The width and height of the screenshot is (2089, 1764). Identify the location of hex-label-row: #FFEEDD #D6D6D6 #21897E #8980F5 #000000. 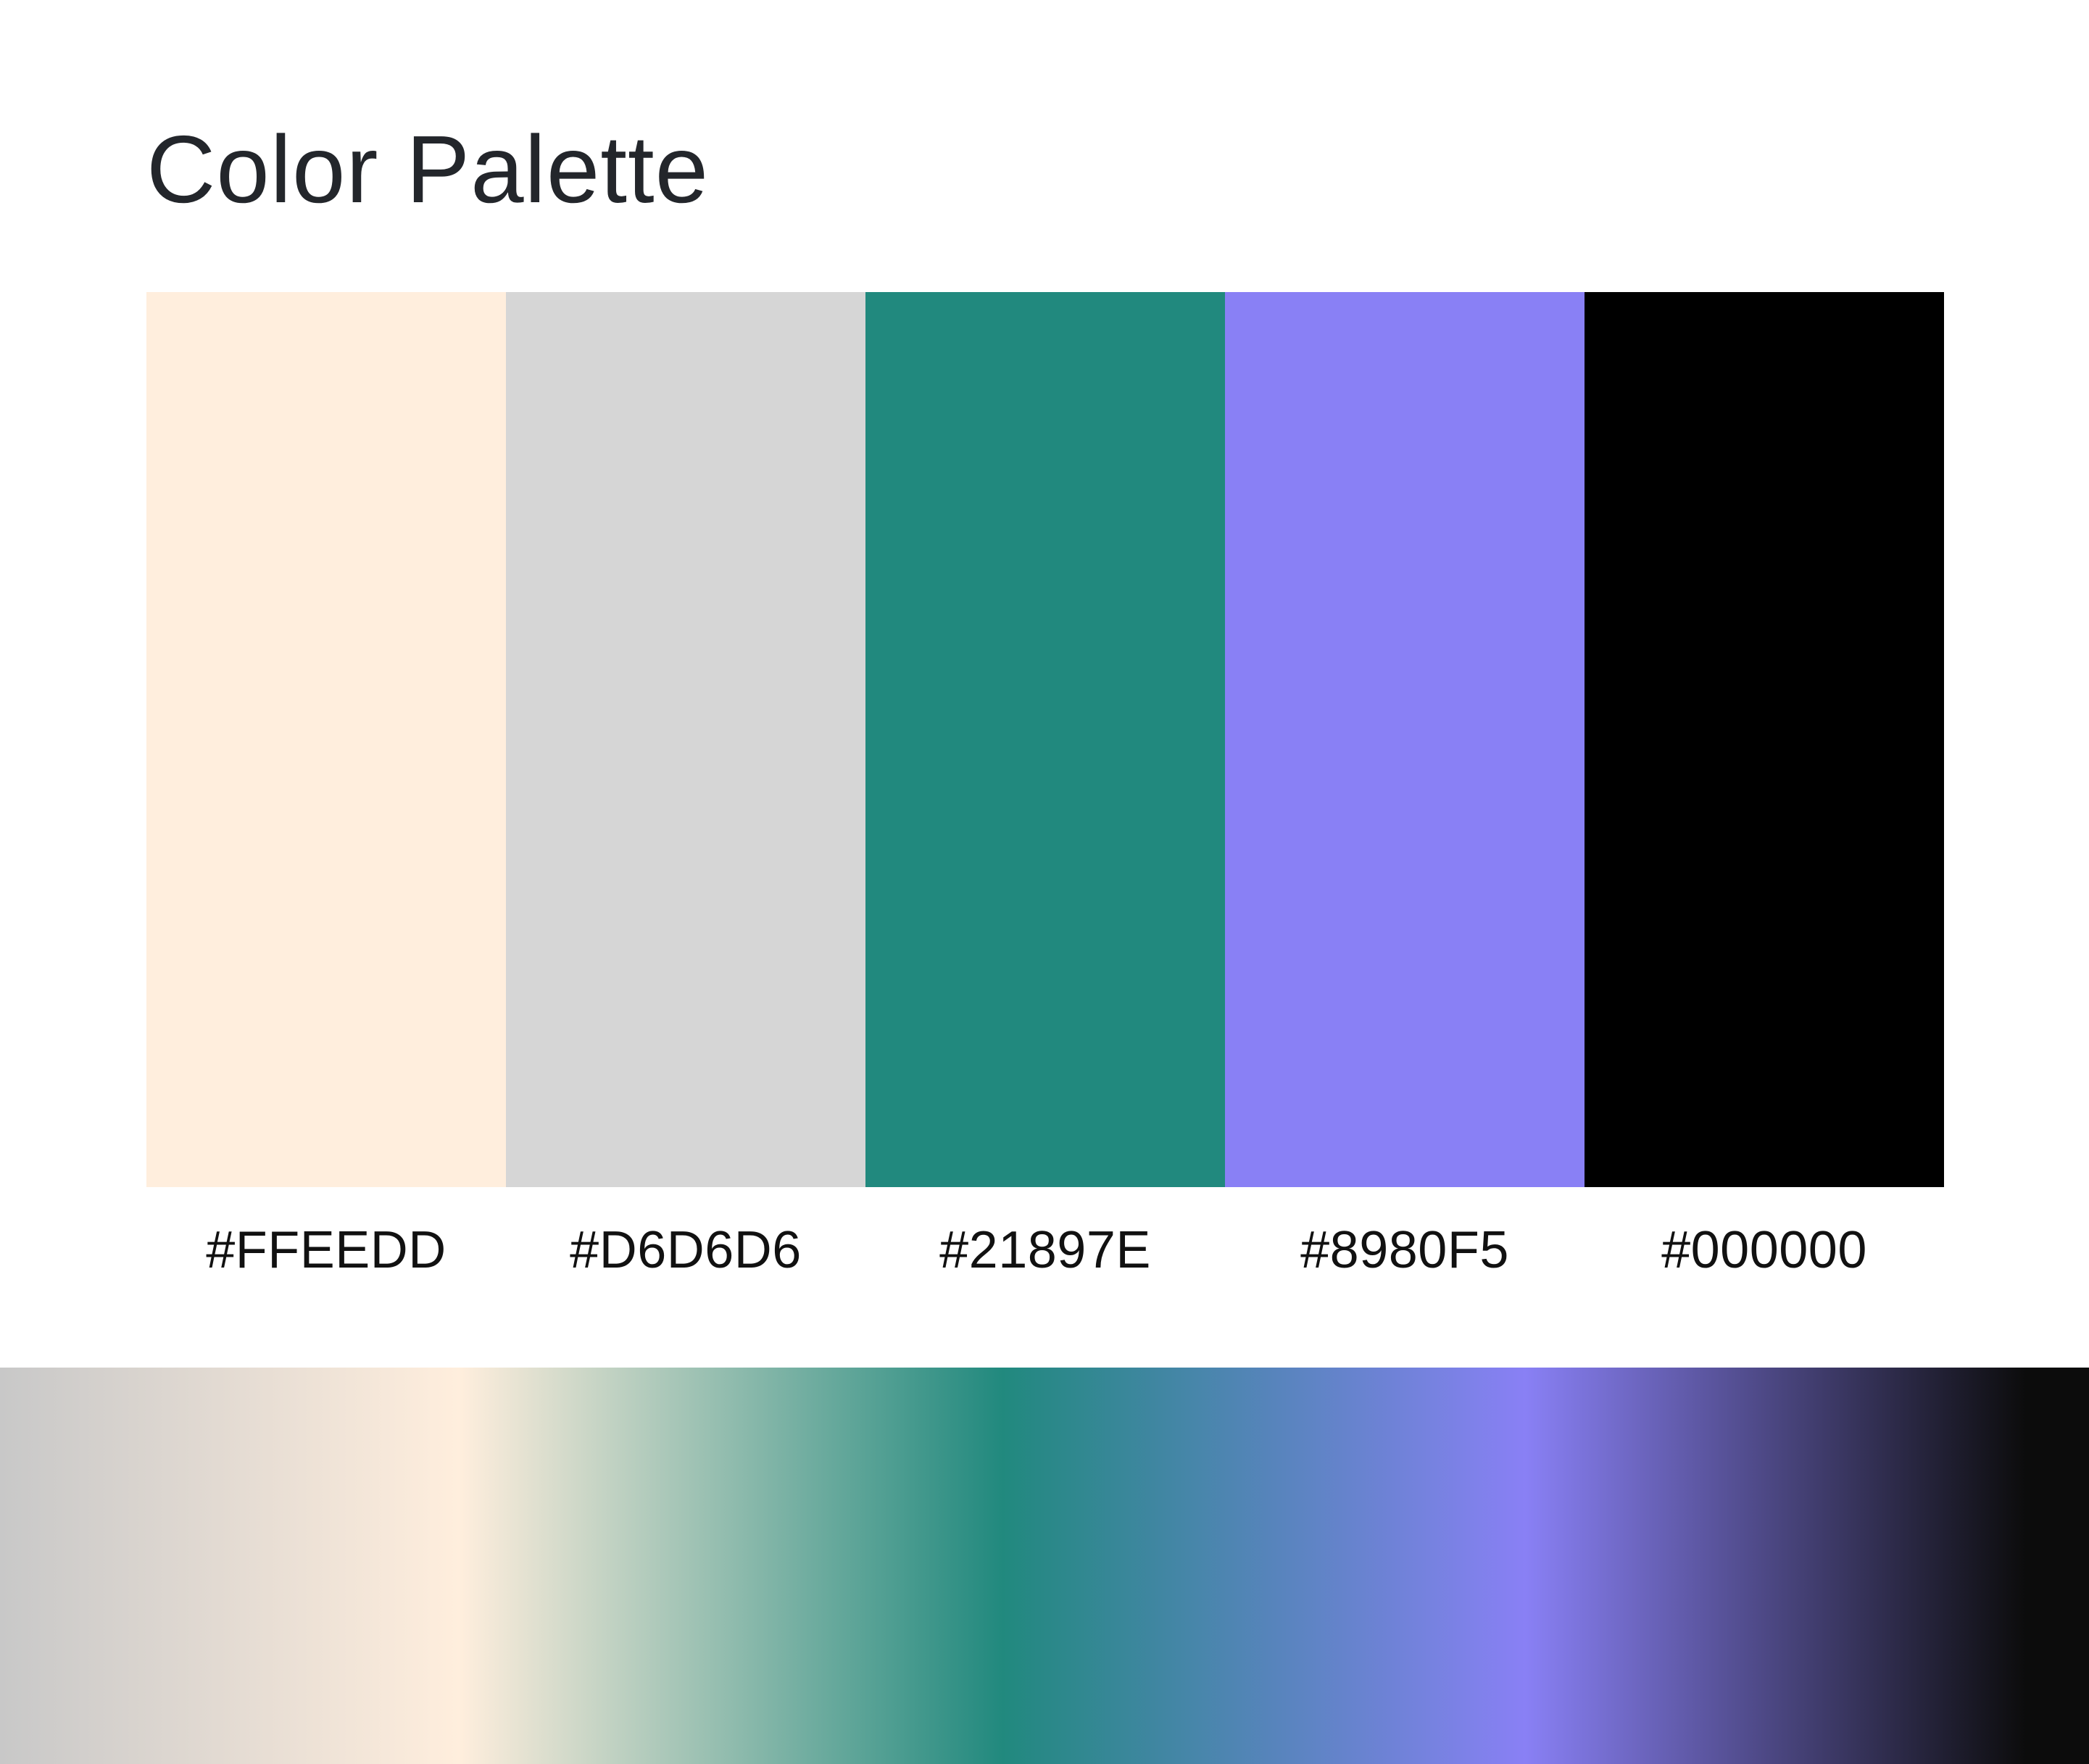
(1045, 1250).